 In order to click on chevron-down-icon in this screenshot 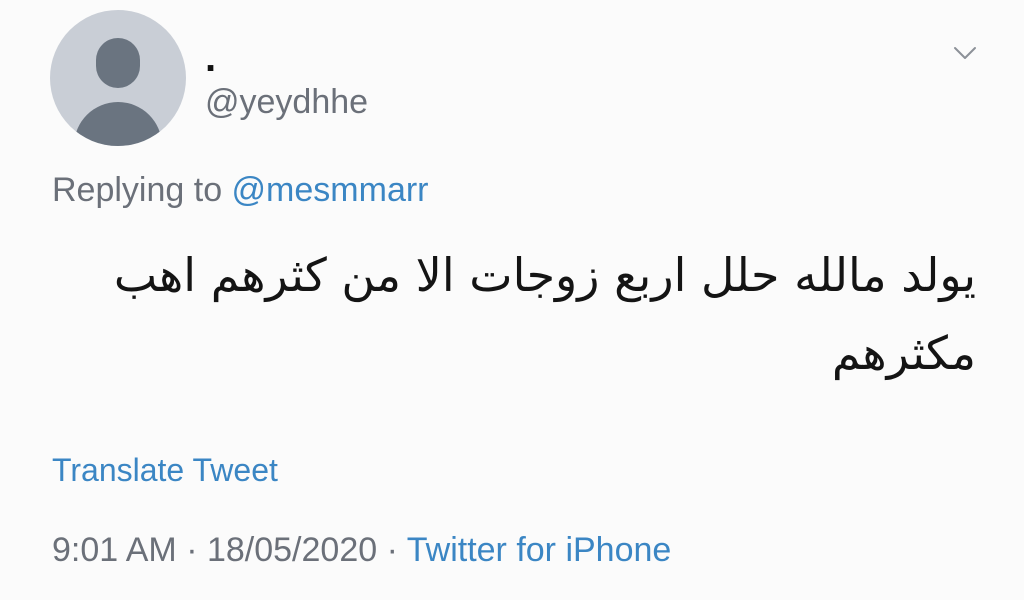, I will do `click(965, 53)`.